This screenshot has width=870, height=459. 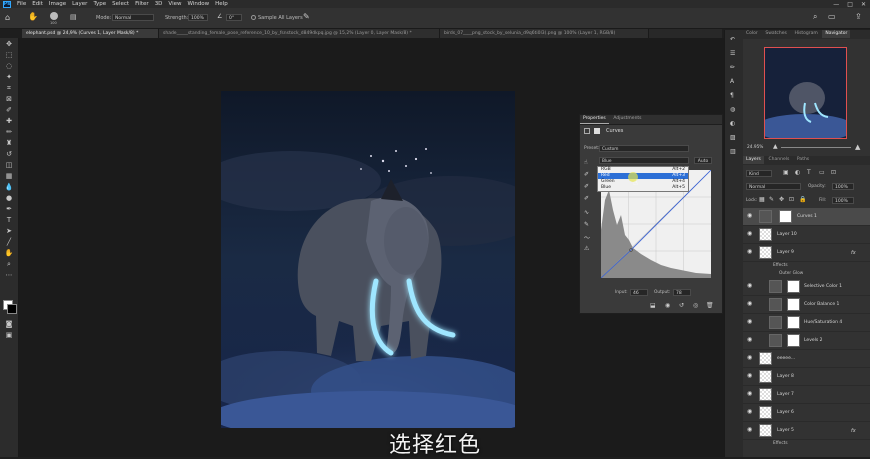 I want to click on move-tool-icon: ✥, so click(x=9, y=44).